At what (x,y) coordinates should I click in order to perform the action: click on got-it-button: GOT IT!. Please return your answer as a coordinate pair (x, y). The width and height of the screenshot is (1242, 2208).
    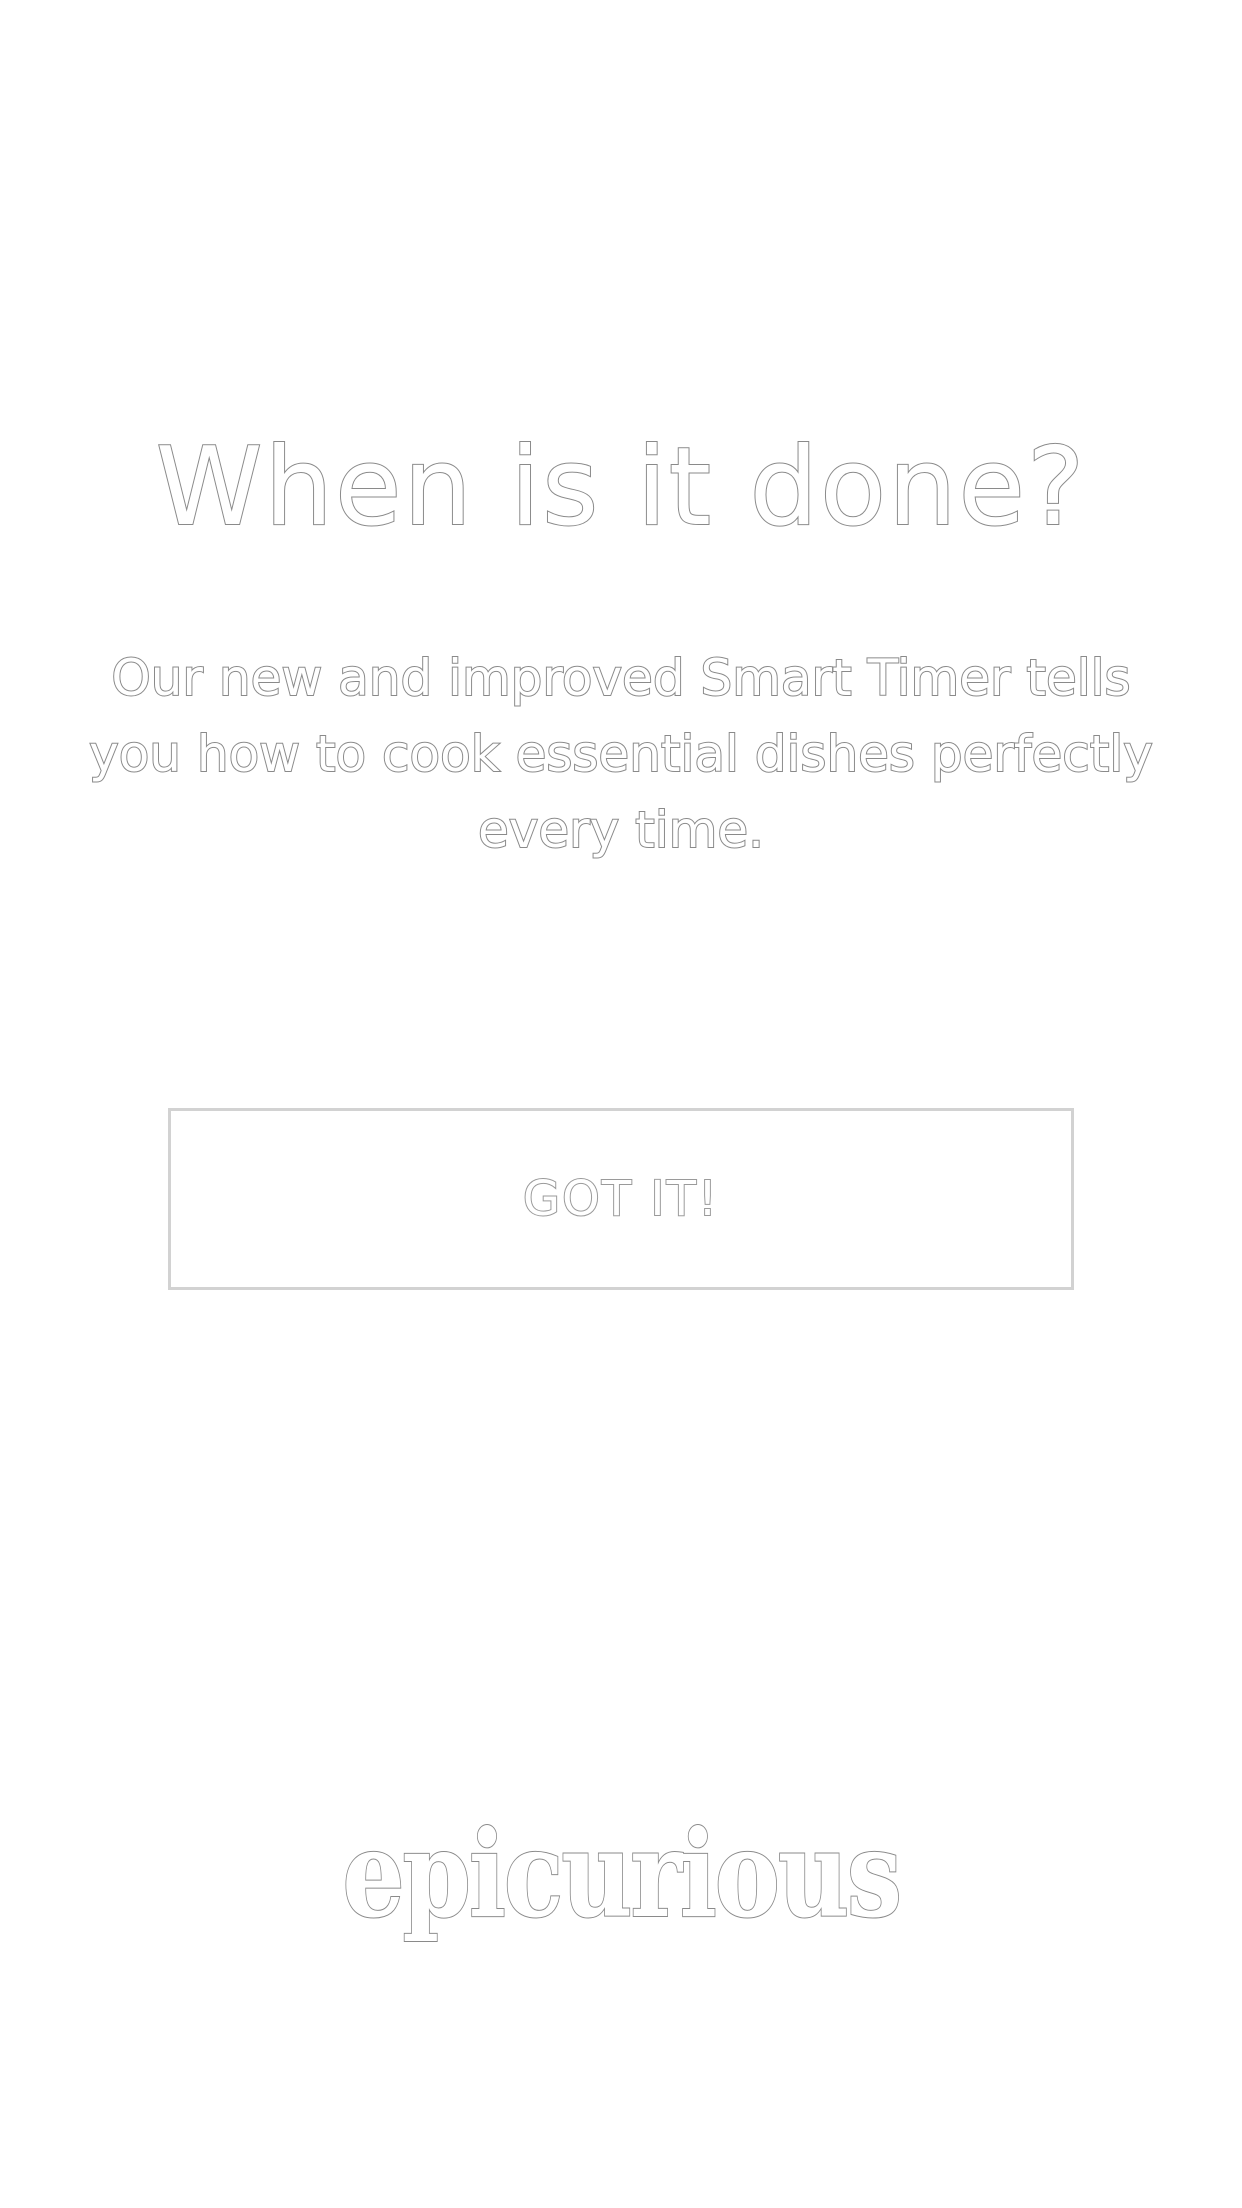
    Looking at the image, I should click on (621, 1199).